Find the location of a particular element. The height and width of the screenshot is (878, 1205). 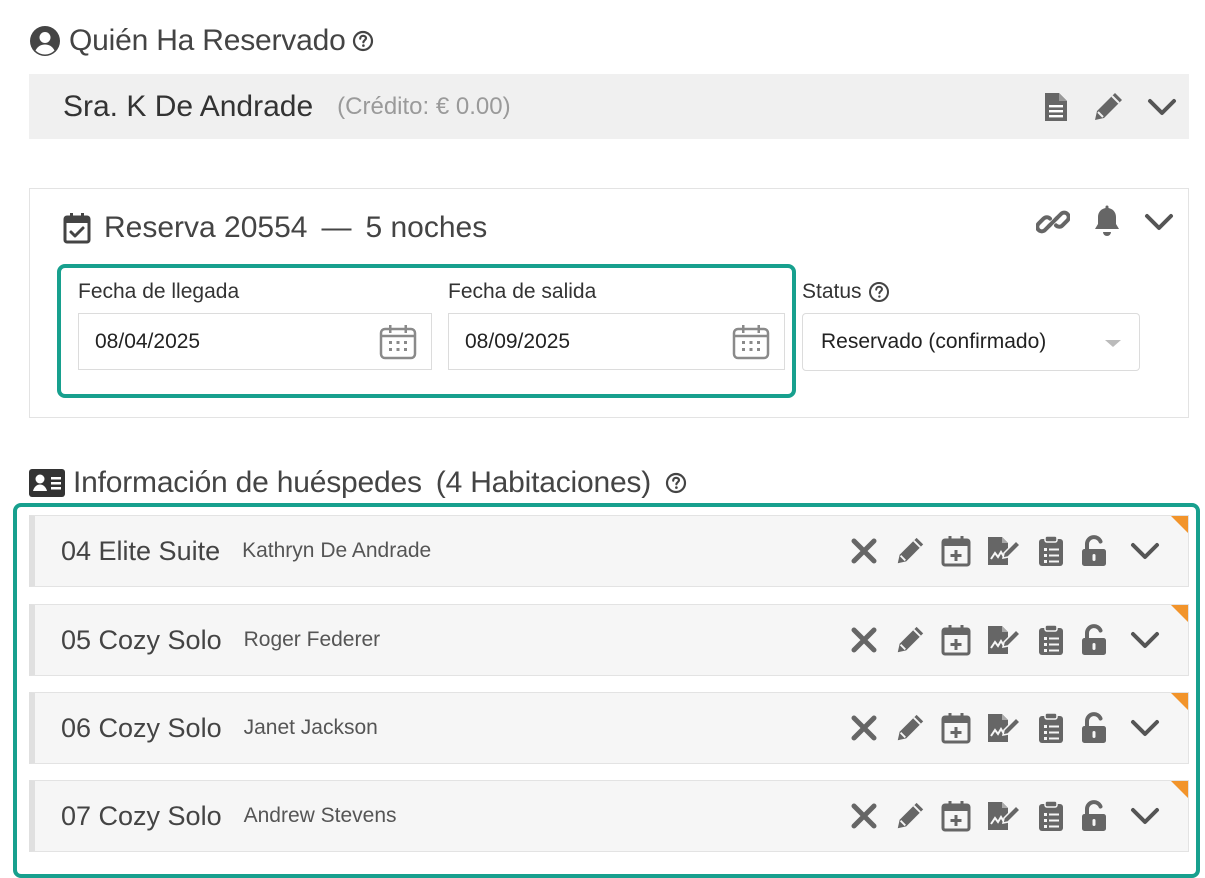

room-name: 06 Cozy Solo is located at coordinates (141, 727).